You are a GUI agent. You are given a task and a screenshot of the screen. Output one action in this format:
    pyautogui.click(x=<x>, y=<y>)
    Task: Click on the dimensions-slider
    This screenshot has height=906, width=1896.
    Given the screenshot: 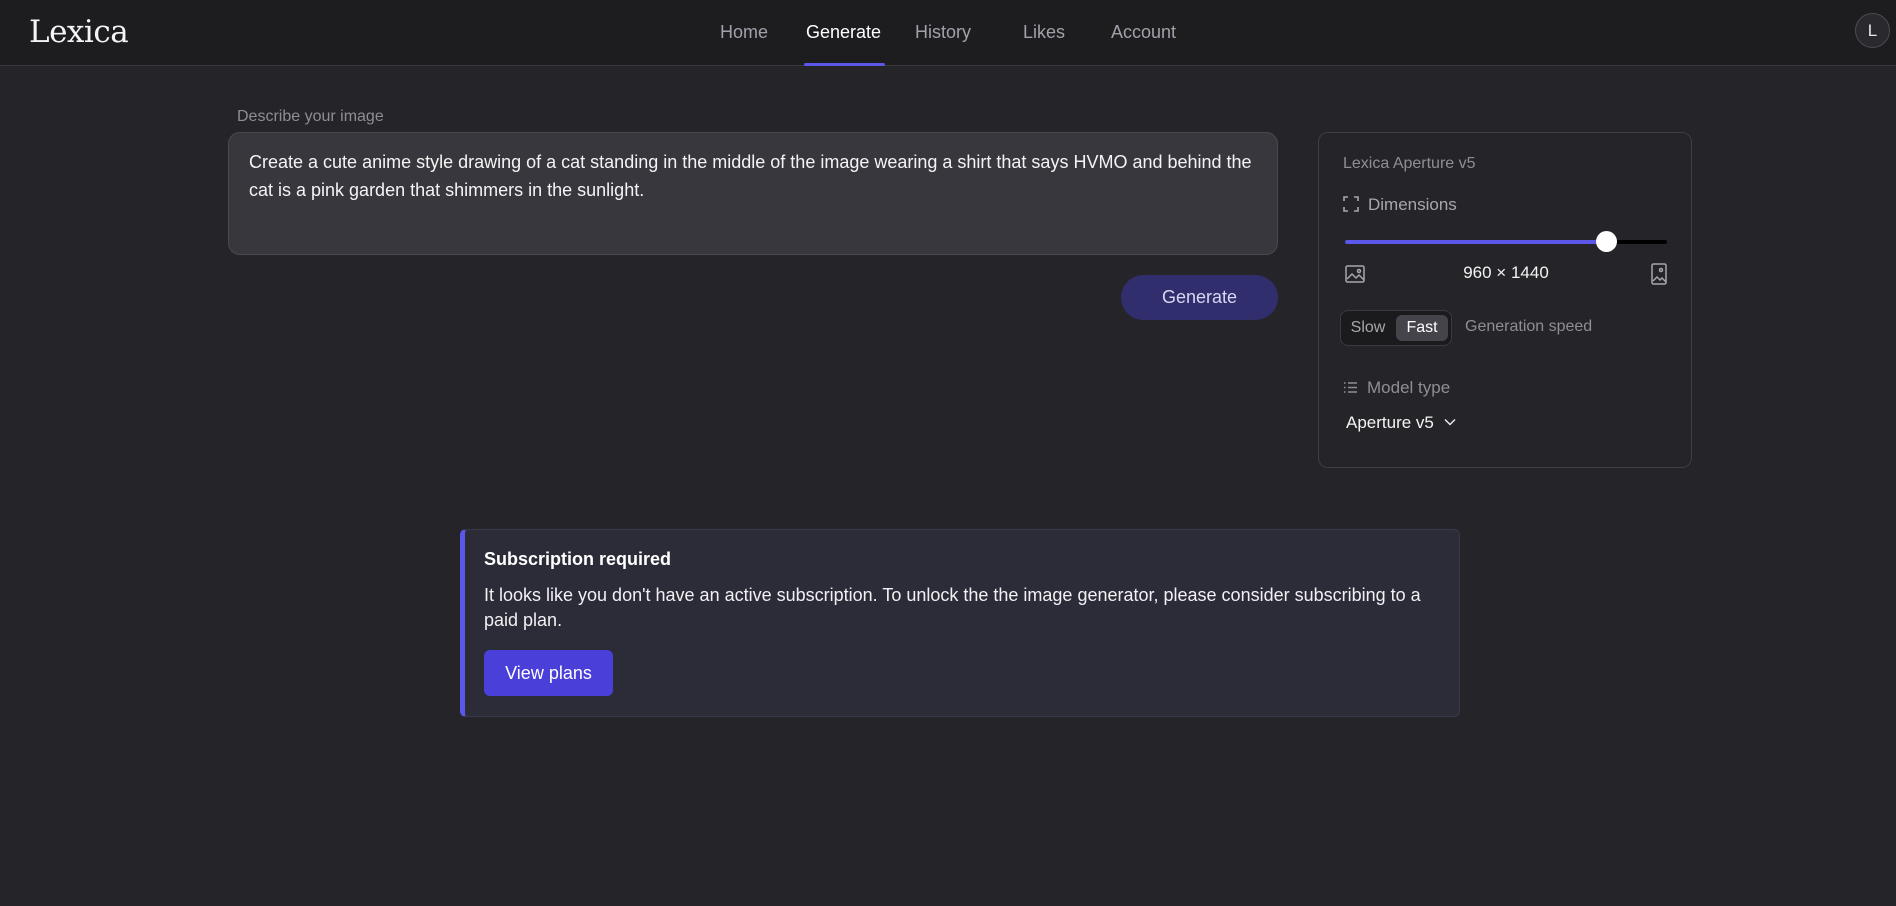 What is the action you would take?
    pyautogui.click(x=1506, y=241)
    